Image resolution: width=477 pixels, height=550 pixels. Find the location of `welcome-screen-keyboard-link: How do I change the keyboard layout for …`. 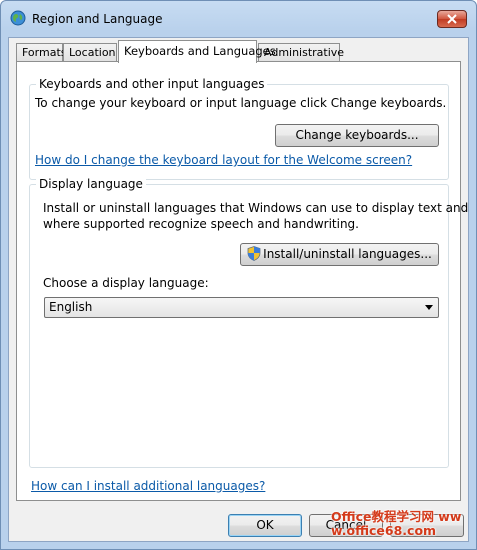

welcome-screen-keyboard-link: How do I change the keyboard layout for … is located at coordinates (223, 160).